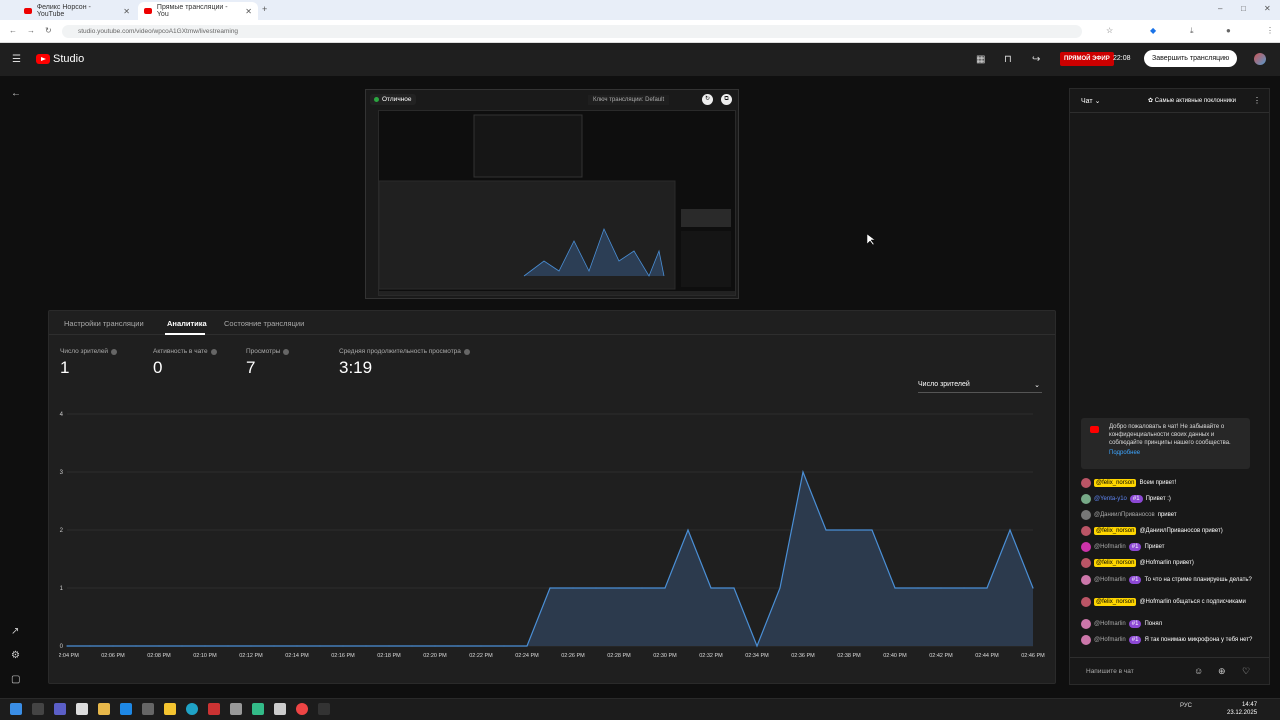 The image size is (1280, 720). Describe the element at coordinates (1110, 499) in the screenshot. I see `message-author: @Yenta-y1o` at that location.